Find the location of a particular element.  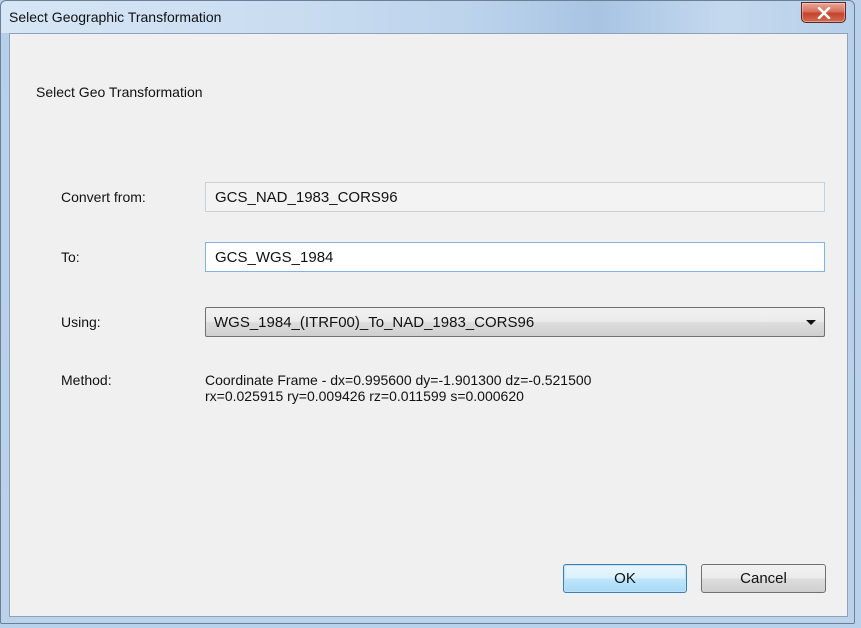

chevron-down-icon is located at coordinates (811, 322).